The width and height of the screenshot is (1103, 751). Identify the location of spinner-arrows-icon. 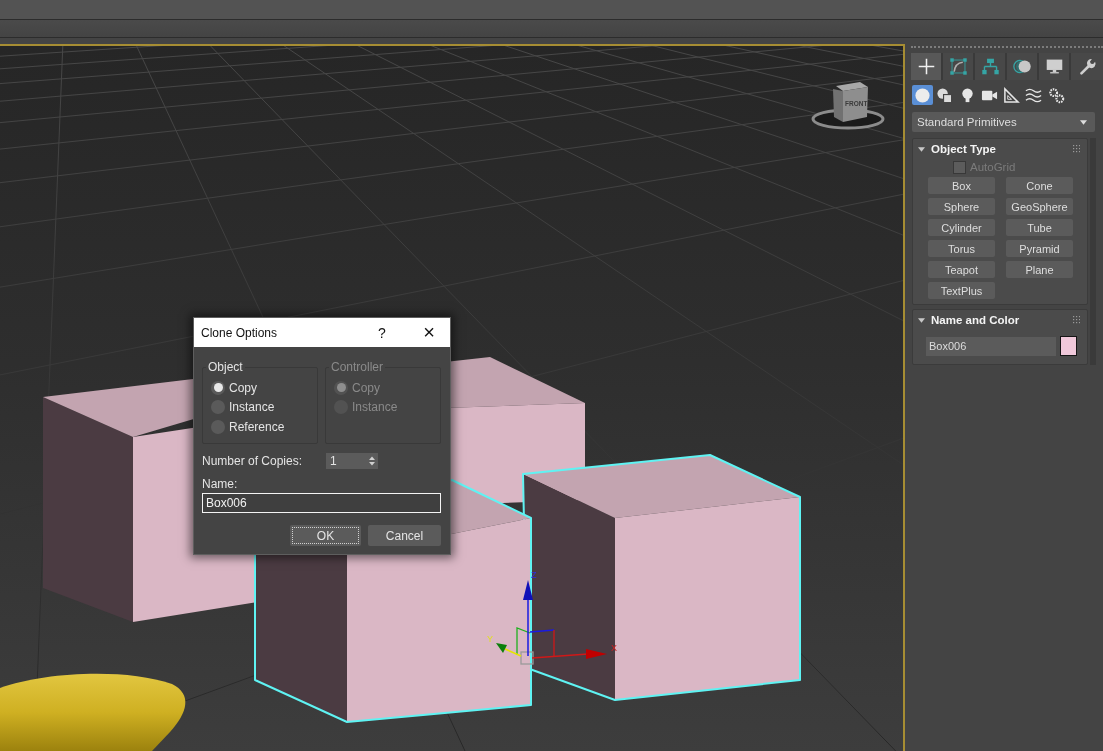
(372, 461).